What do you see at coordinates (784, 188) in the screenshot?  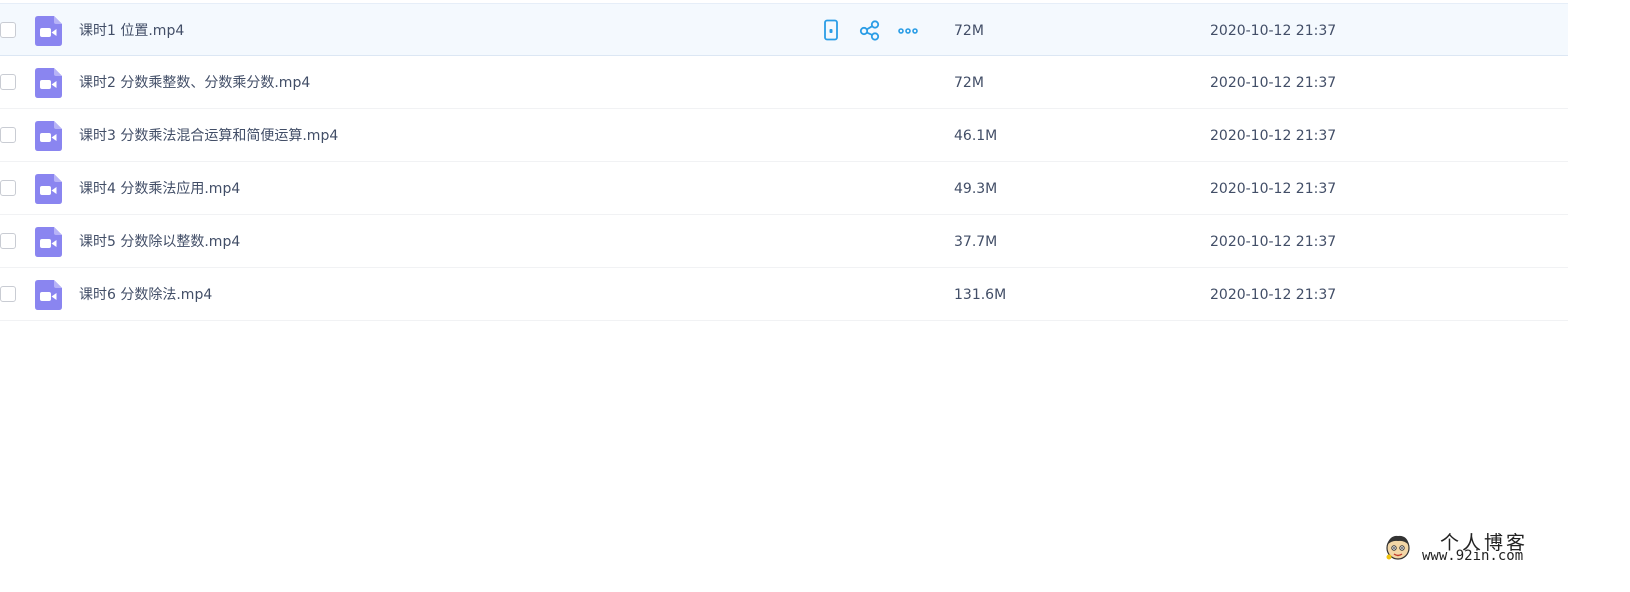 I see `file-row: 课时4 分数乘法应用.mp4 49.3M 2020-10-12 21:37` at bounding box center [784, 188].